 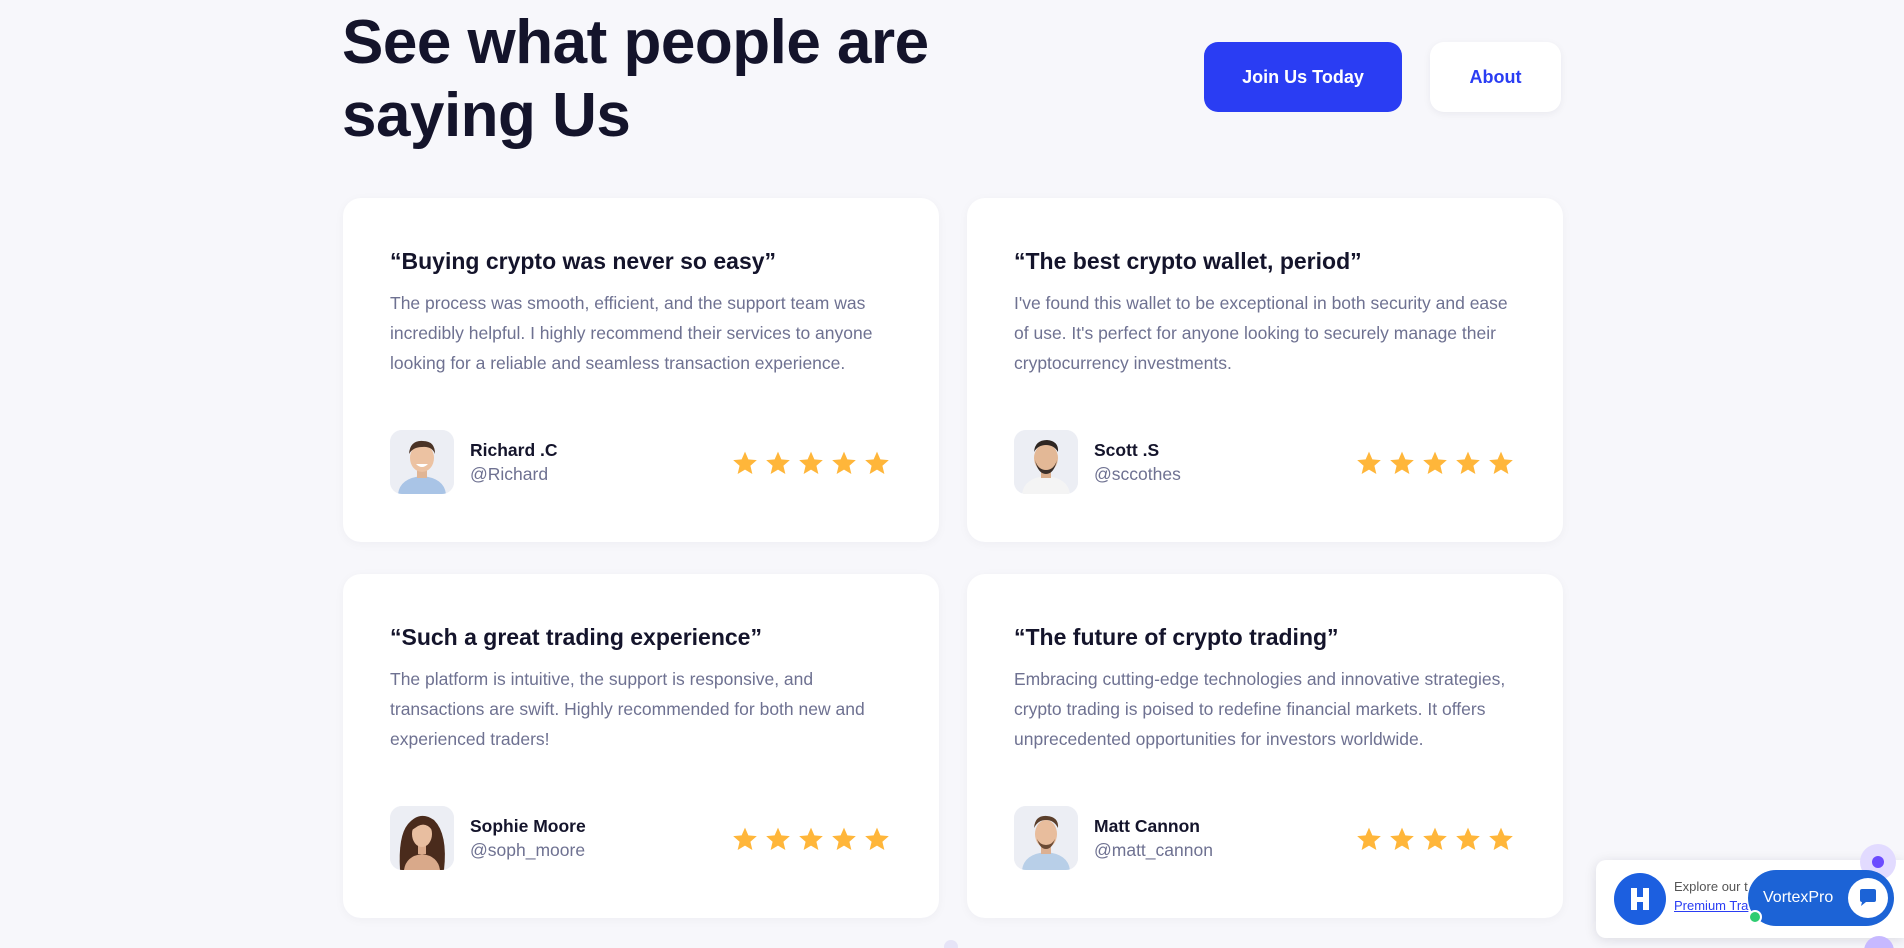 What do you see at coordinates (1798, 897) in the screenshot?
I see `chat-brand-label: VortexPro` at bounding box center [1798, 897].